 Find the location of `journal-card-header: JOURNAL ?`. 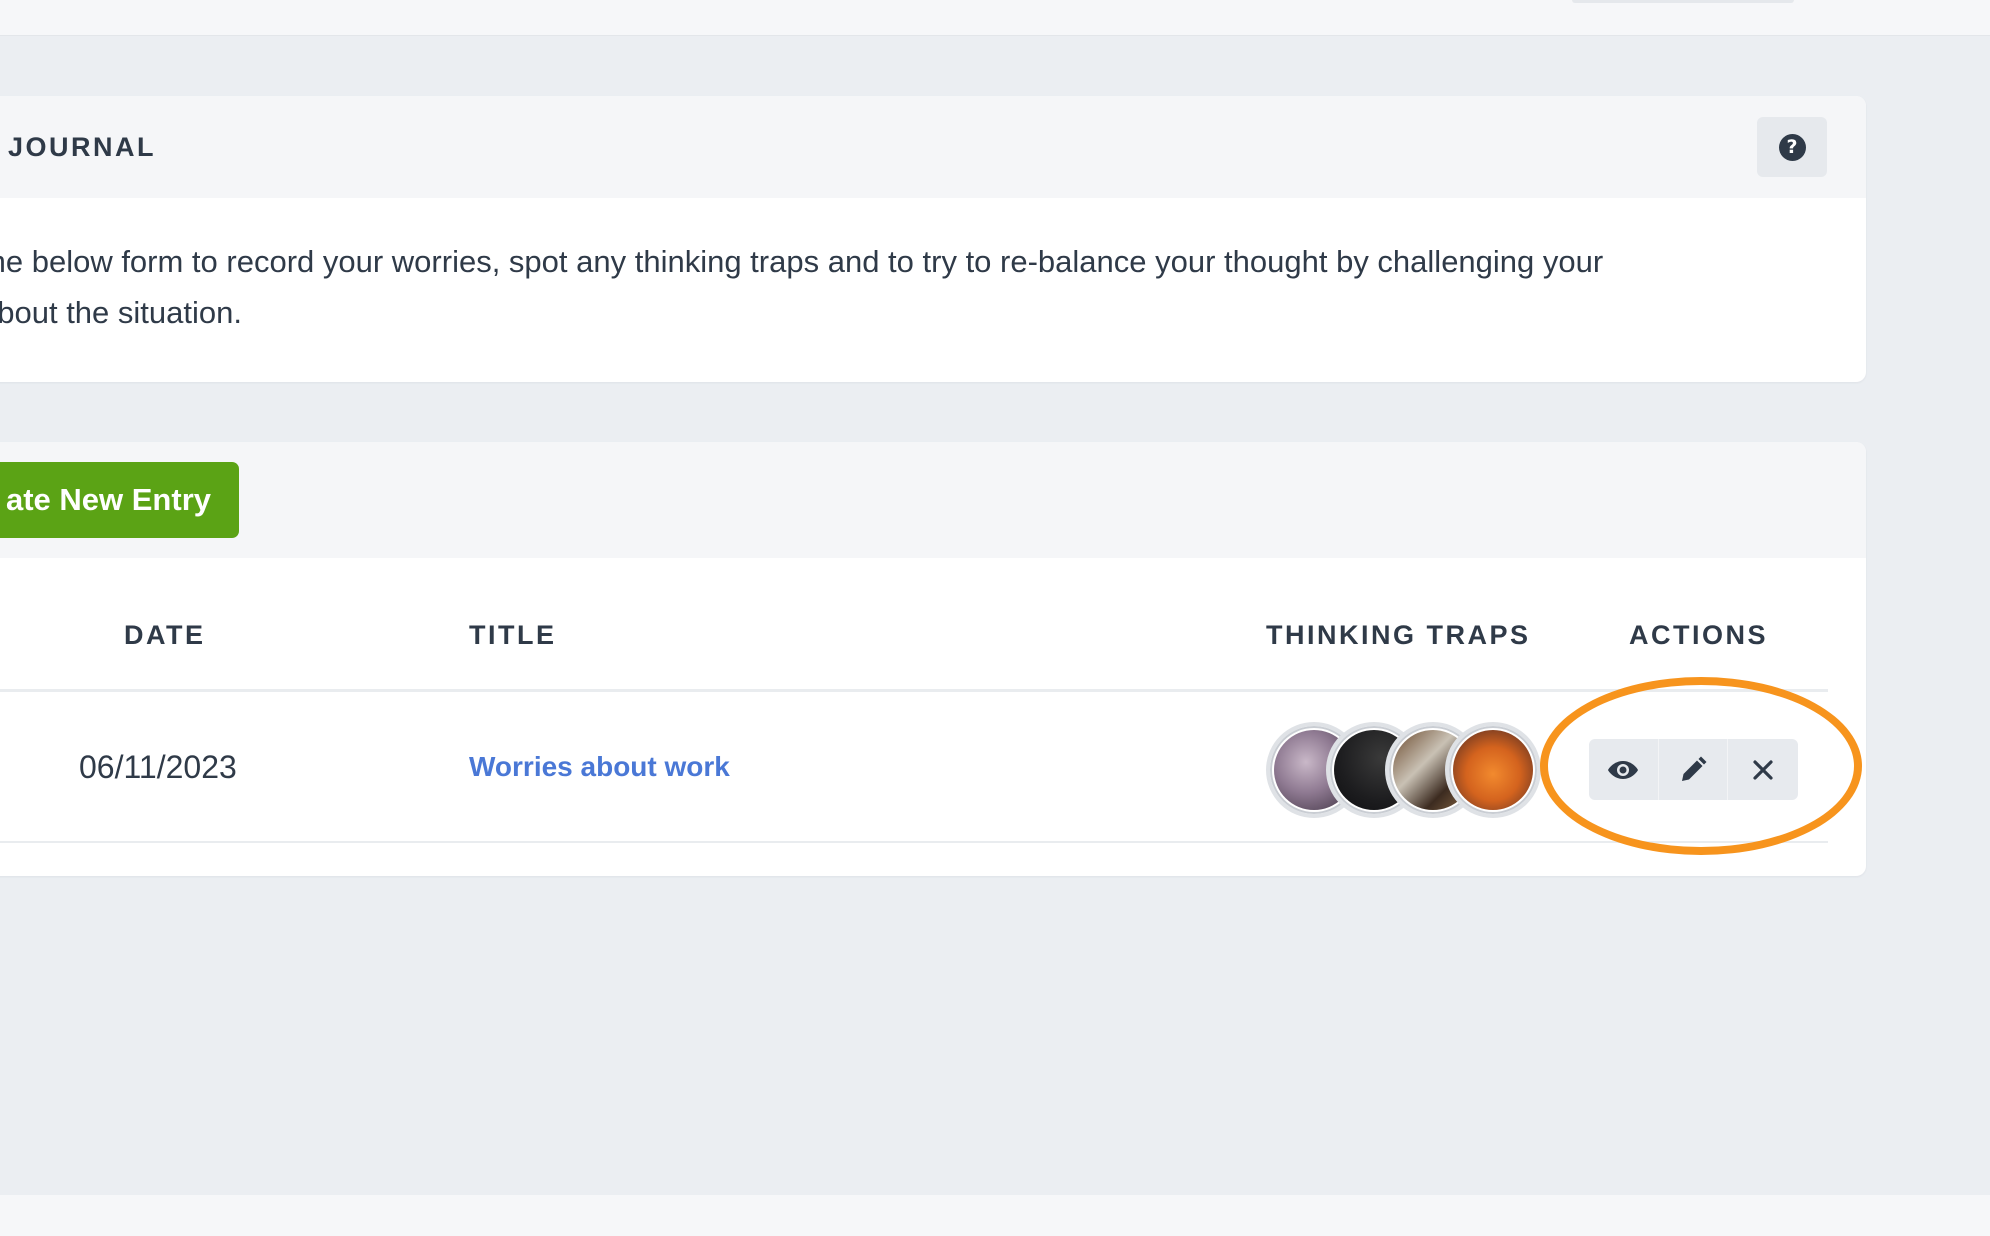

journal-card-header: JOURNAL ? is located at coordinates (933, 147).